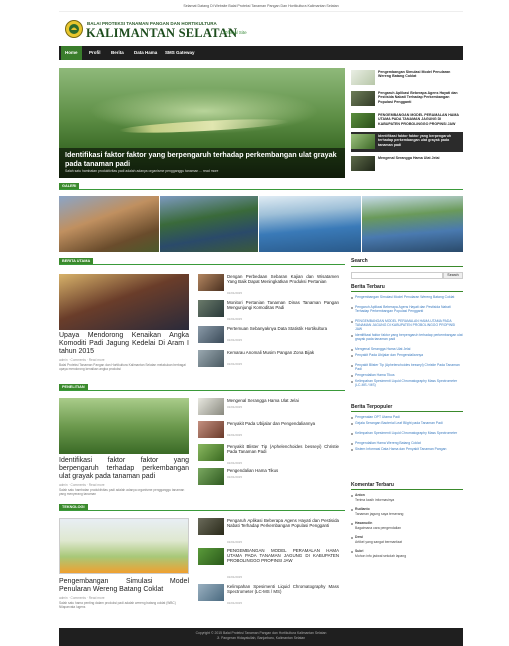 Image resolution: width=509 pixels, height=646 pixels. I want to click on section-label-galeri: GALERI, so click(69, 186).